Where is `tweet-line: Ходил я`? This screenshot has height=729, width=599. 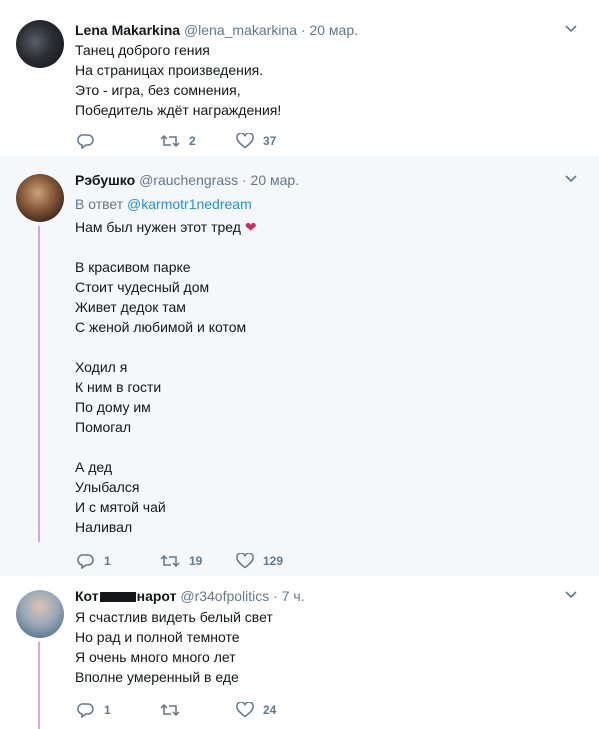 tweet-line: Ходил я is located at coordinates (101, 367).